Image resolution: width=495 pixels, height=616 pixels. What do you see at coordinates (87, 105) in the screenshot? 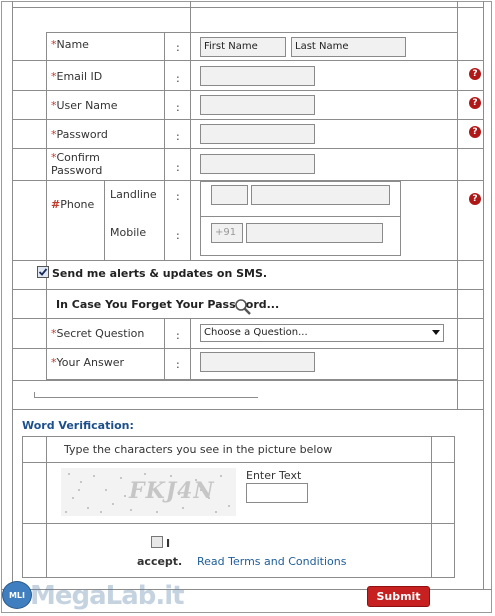
I see `username-label-text: User Name` at bounding box center [87, 105].